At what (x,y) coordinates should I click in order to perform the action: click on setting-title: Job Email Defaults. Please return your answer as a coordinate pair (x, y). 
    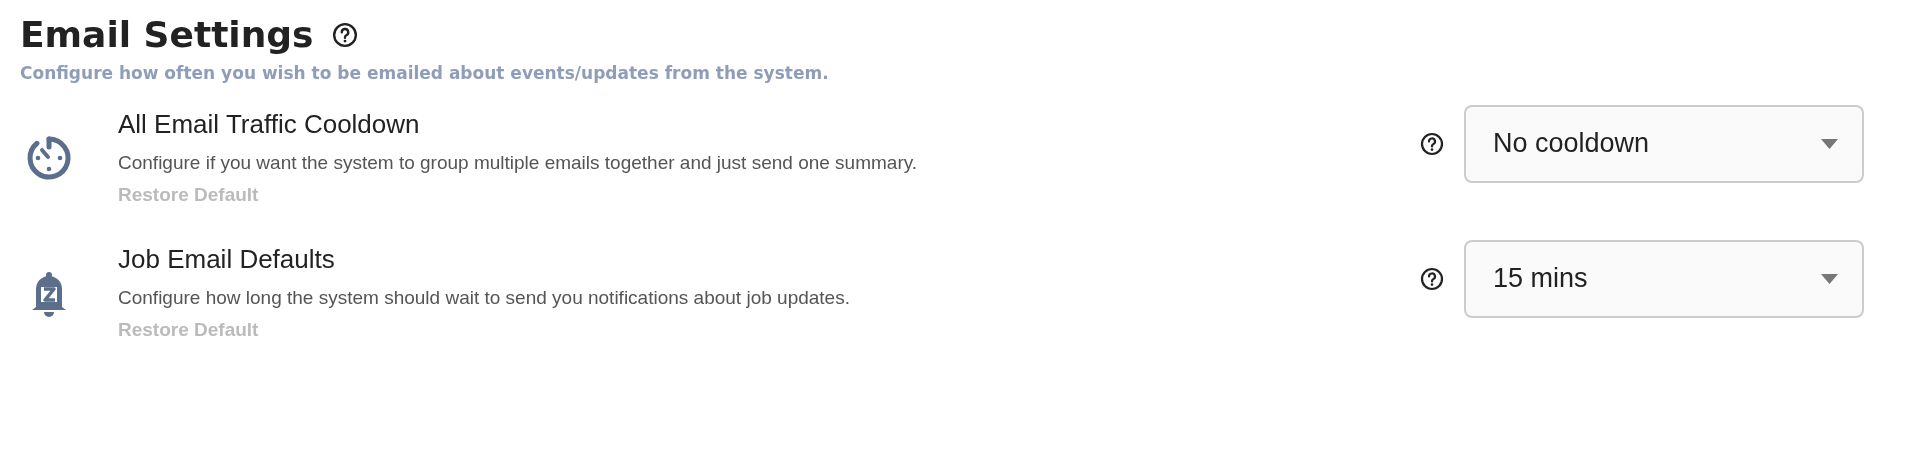
    Looking at the image, I should click on (227, 259).